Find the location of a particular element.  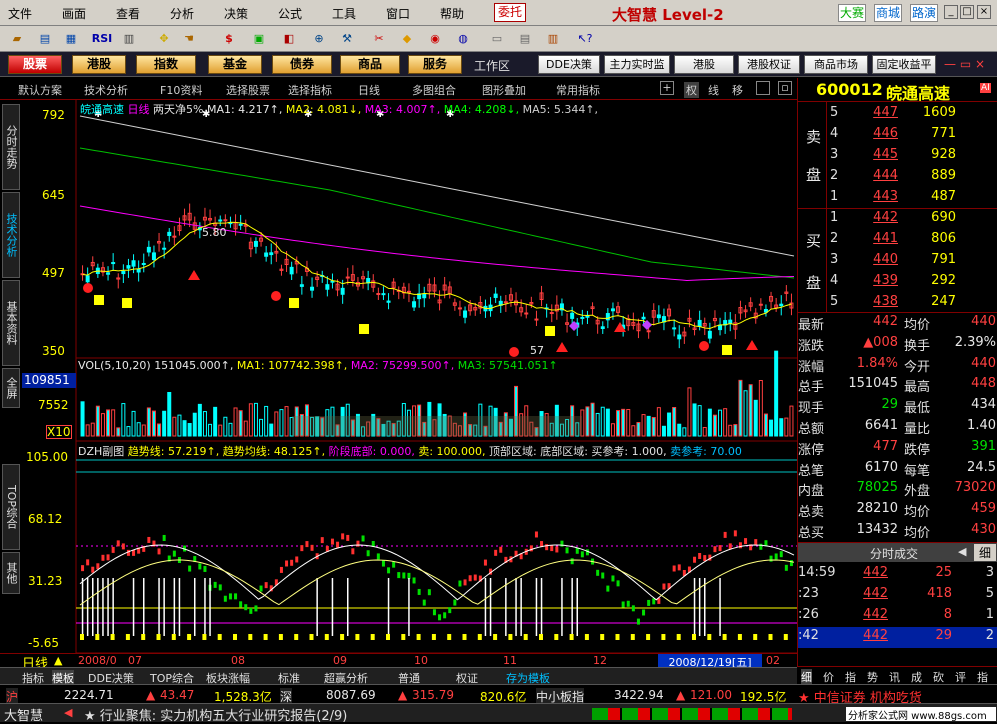

select-indicator: 选择指标 is located at coordinates (310, 90).